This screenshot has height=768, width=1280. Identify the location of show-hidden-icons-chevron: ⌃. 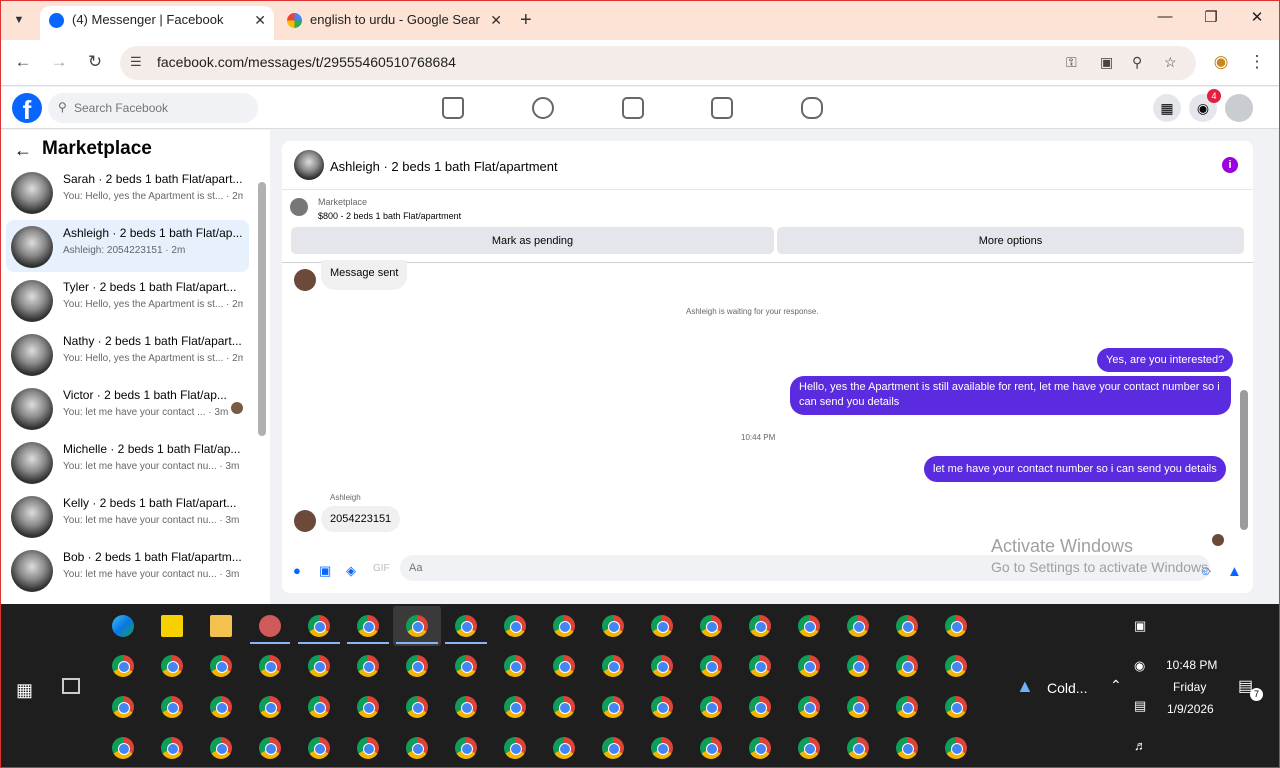
(1116, 685).